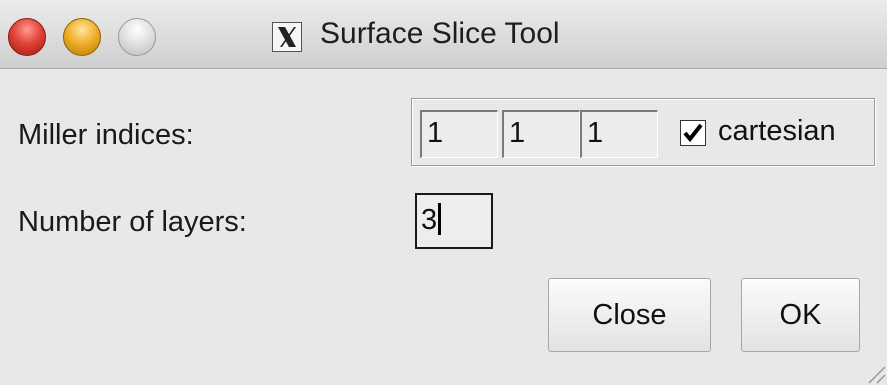  I want to click on miller-indices-group: 1 1 1 cartesian, so click(643, 132).